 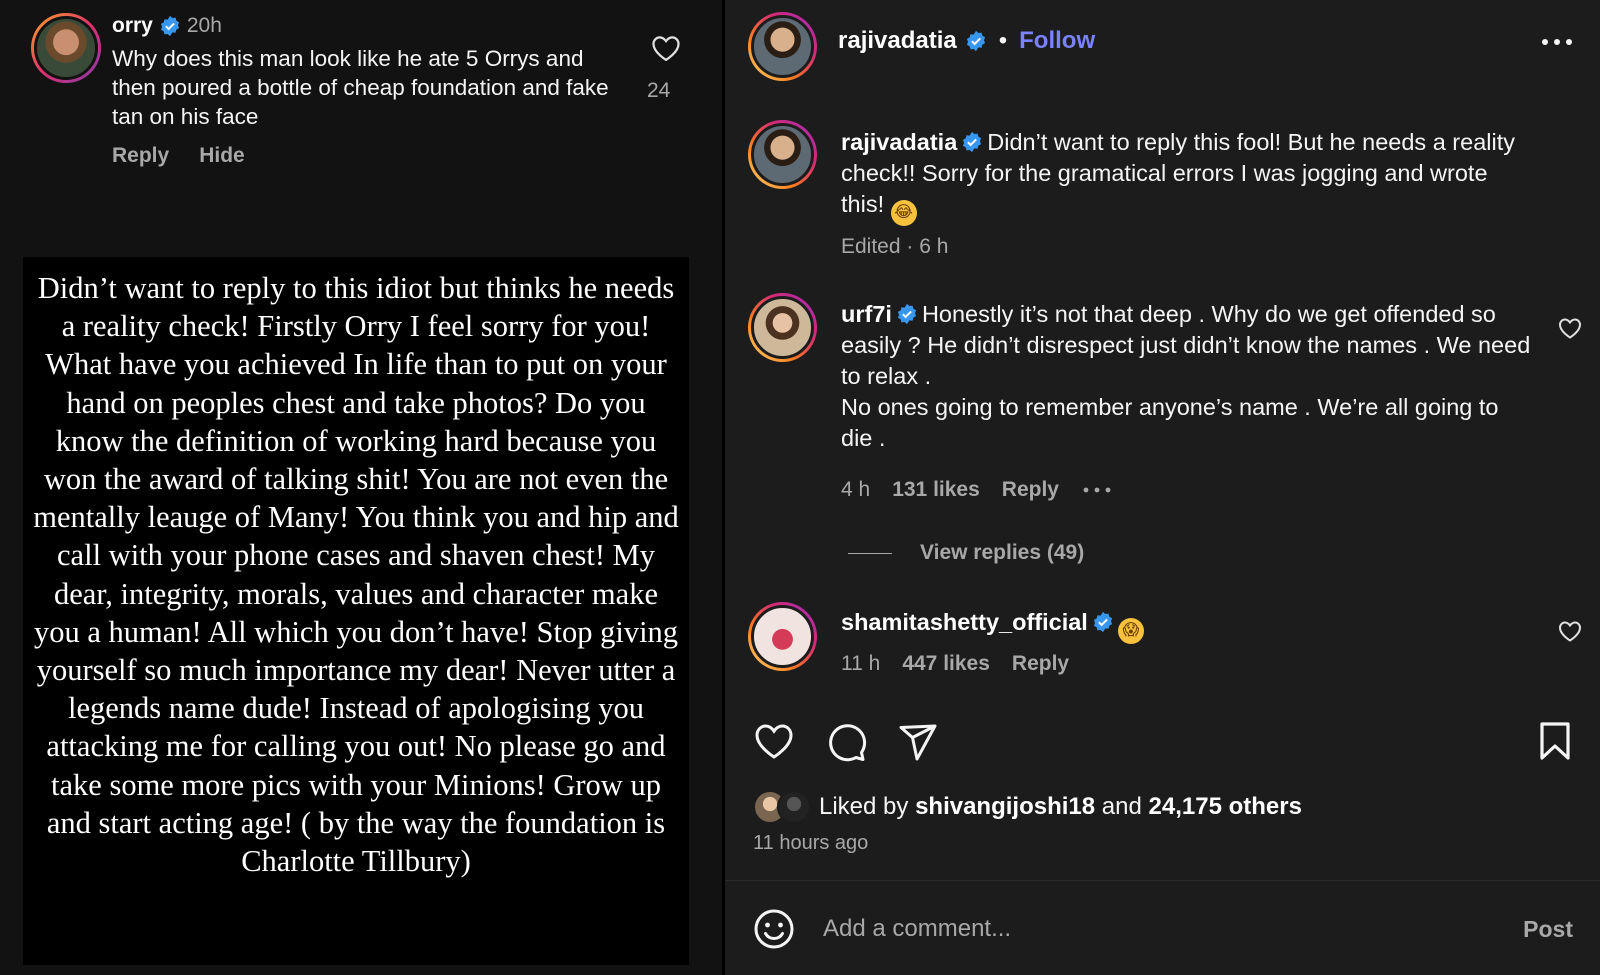 I want to click on liked-by-and: and, so click(x=1121, y=806).